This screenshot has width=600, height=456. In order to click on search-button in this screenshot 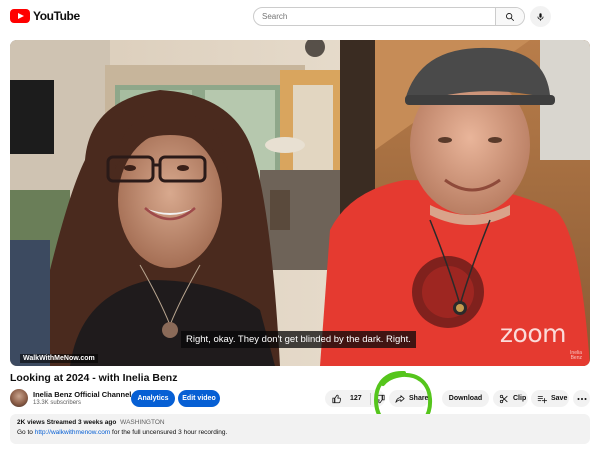, I will do `click(509, 16)`.